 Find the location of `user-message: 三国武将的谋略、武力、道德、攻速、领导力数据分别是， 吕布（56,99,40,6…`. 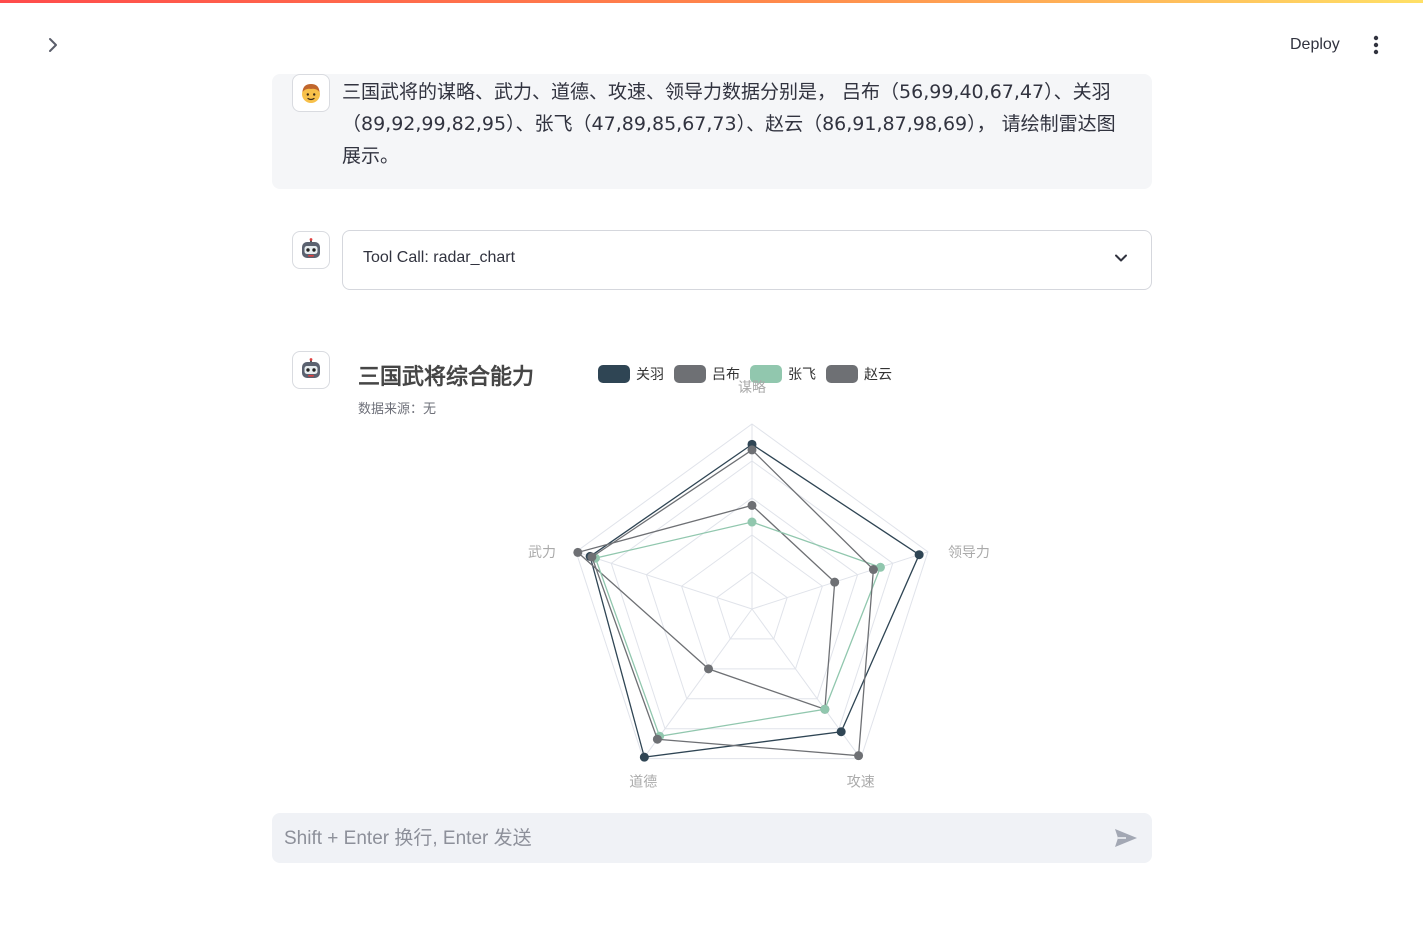

user-message: 三国武将的谋略、武力、道德、攻速、领导力数据分别是， 吕布（56,99,40,6… is located at coordinates (712, 131).